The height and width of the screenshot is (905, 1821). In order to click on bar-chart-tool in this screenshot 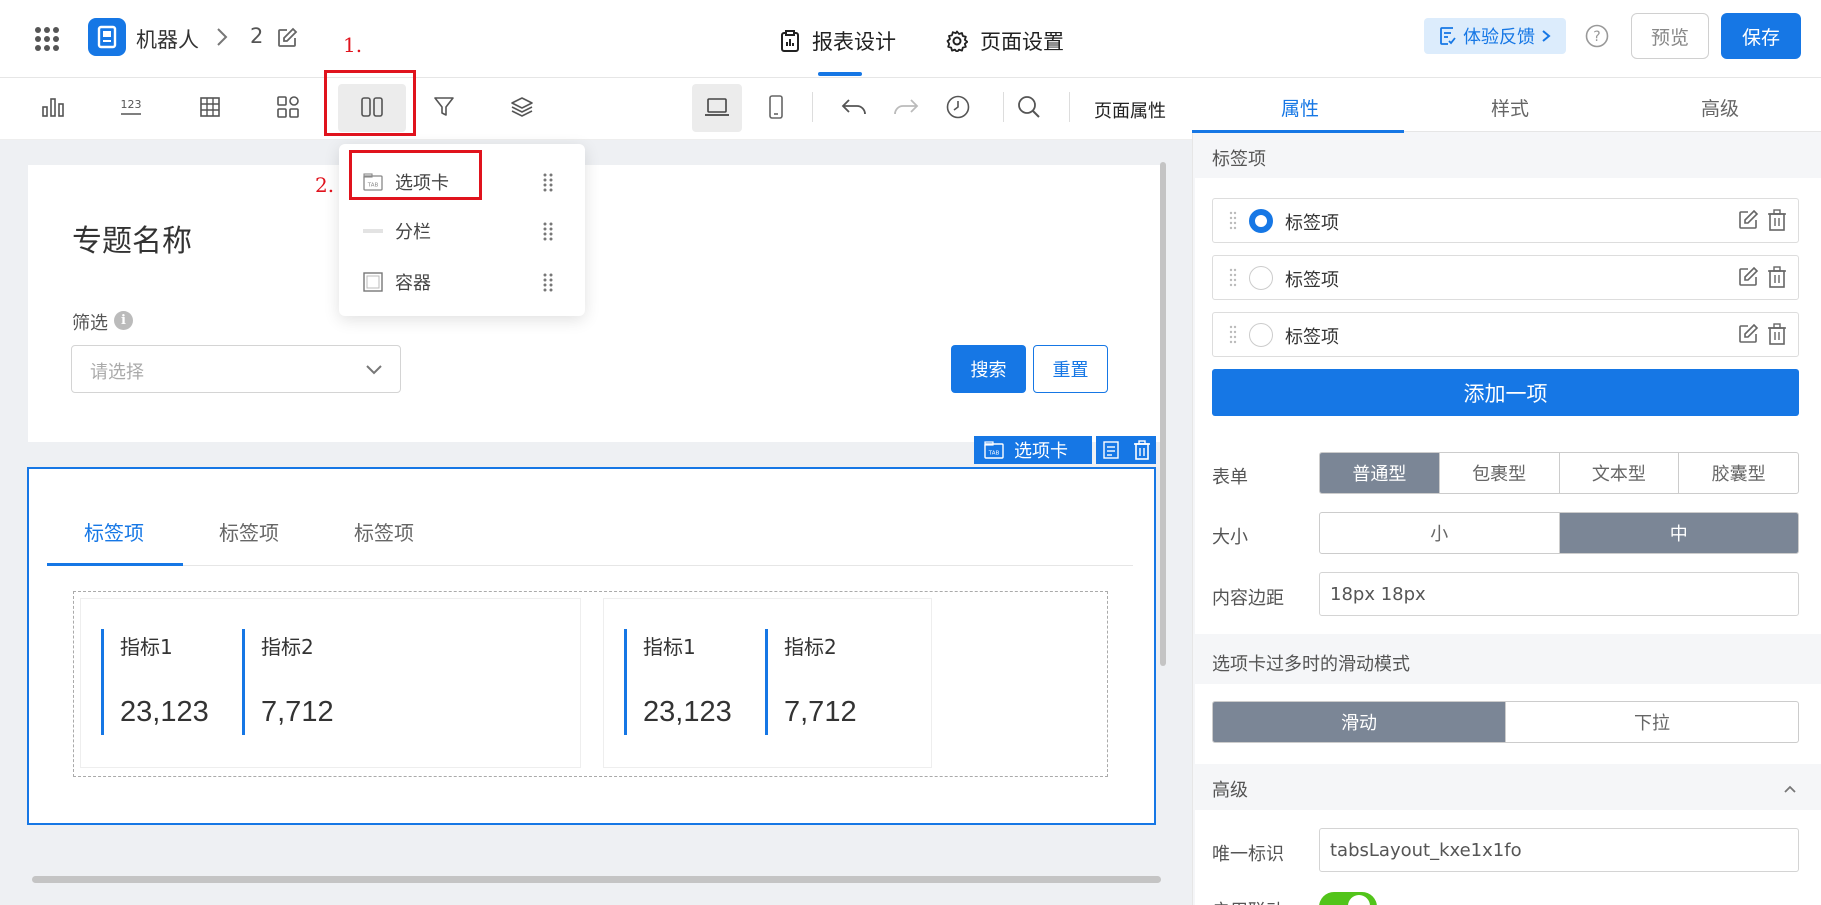, I will do `click(53, 107)`.